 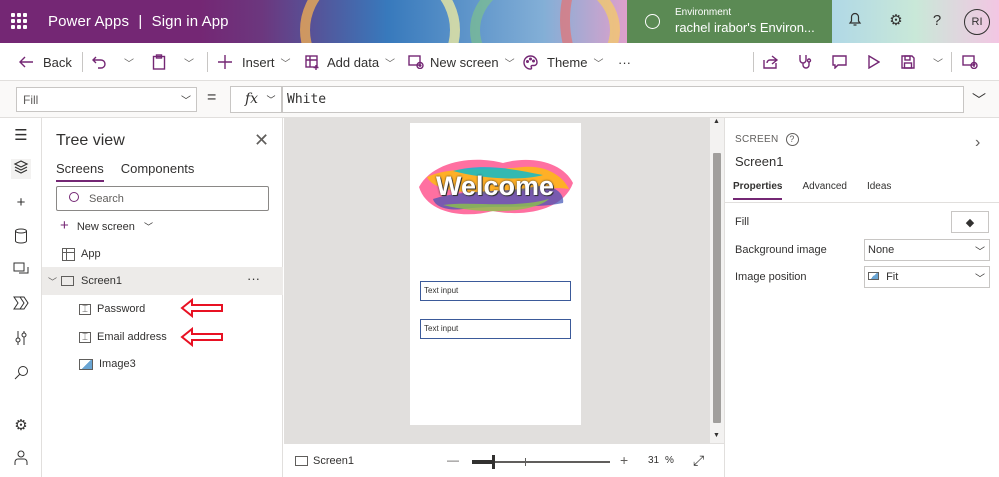 What do you see at coordinates (495, 274) in the screenshot?
I see `screen-preview: Welcome Text input Text input` at bounding box center [495, 274].